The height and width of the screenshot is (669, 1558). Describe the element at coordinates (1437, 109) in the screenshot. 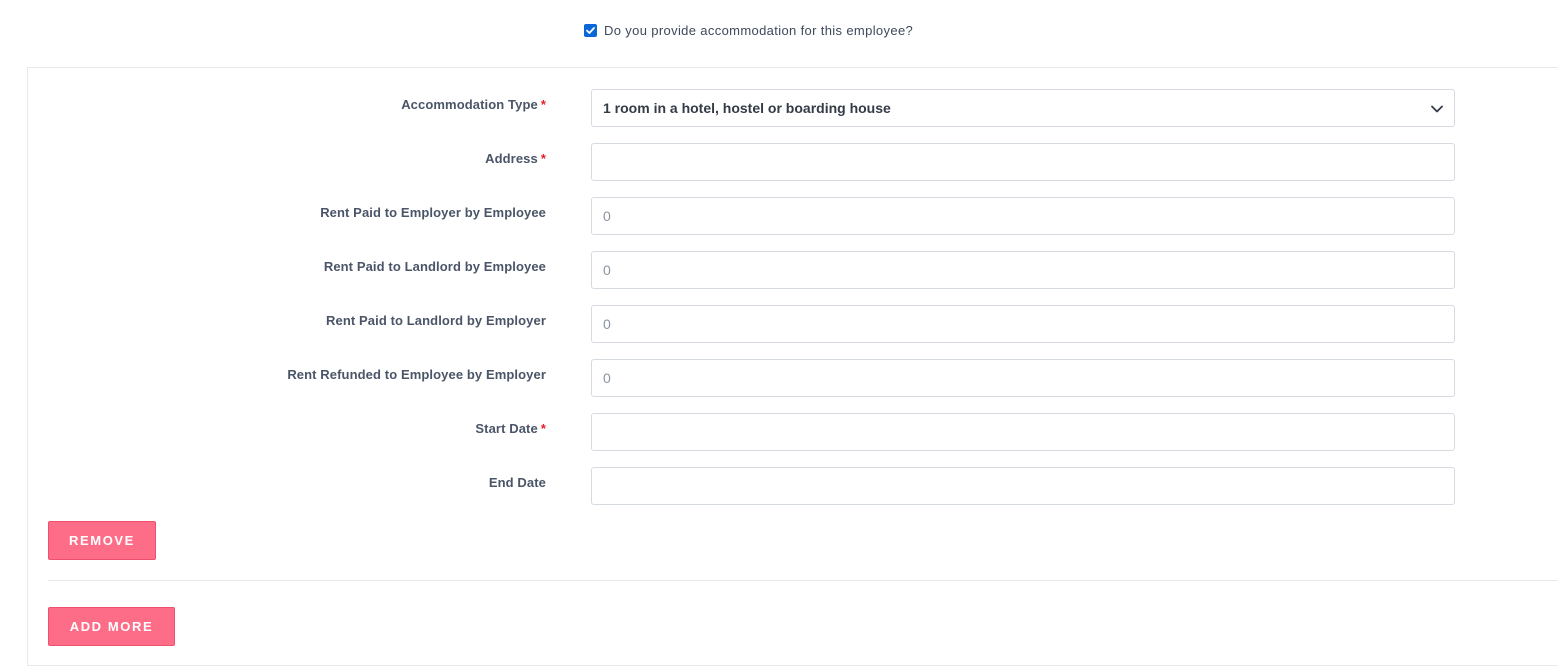

I see `chevron-down-icon` at that location.